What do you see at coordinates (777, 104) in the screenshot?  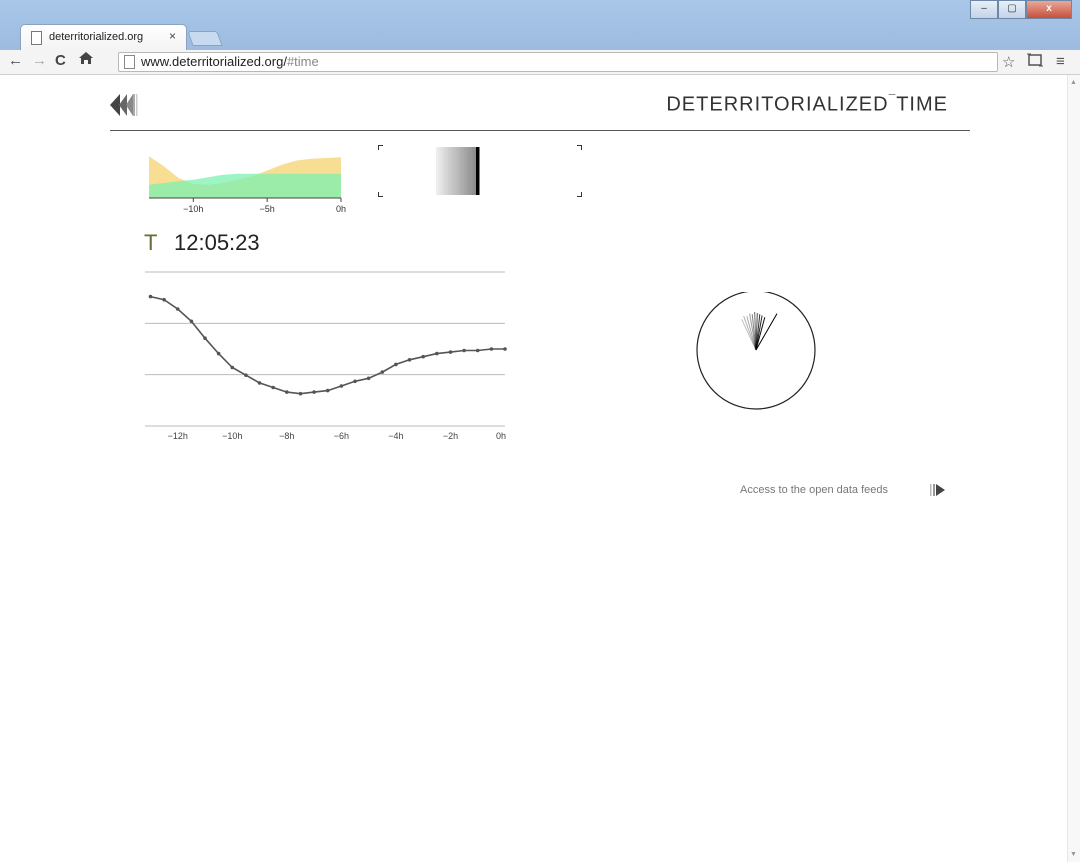 I see `title-main: DETERRITORIALIZED` at bounding box center [777, 104].